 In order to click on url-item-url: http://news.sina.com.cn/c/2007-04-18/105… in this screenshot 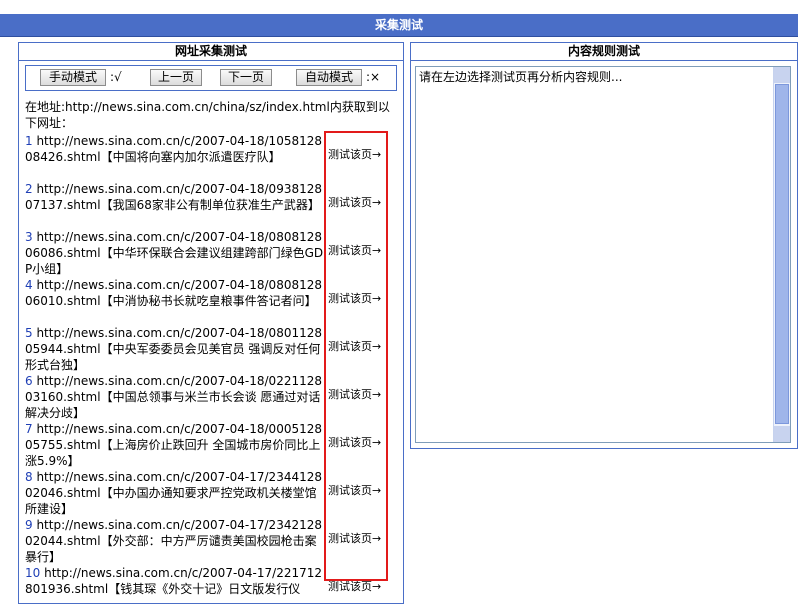, I will do `click(173, 149)`.